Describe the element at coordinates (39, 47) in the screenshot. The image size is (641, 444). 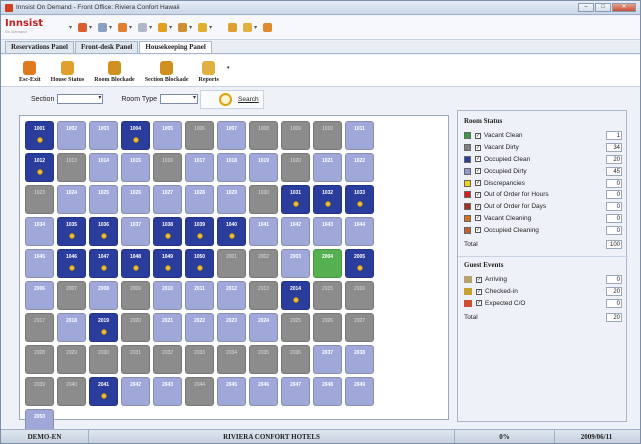
I see `tab-reservations-panel: Reservations Panel` at that location.